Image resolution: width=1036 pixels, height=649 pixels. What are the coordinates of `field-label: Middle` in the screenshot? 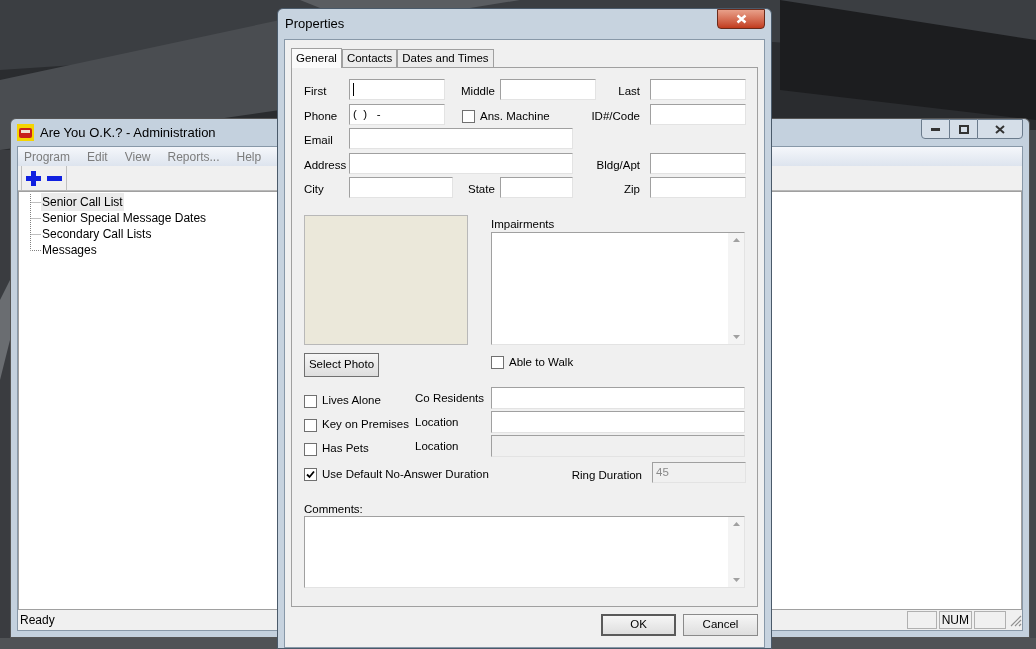 It's located at (478, 90).